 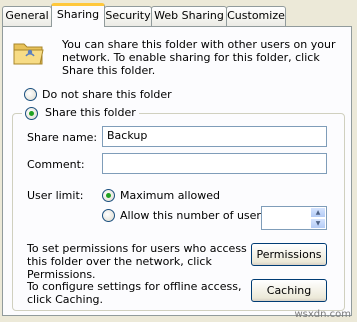 I want to click on do-not-share-label: Do not share this folder, so click(x=107, y=94).